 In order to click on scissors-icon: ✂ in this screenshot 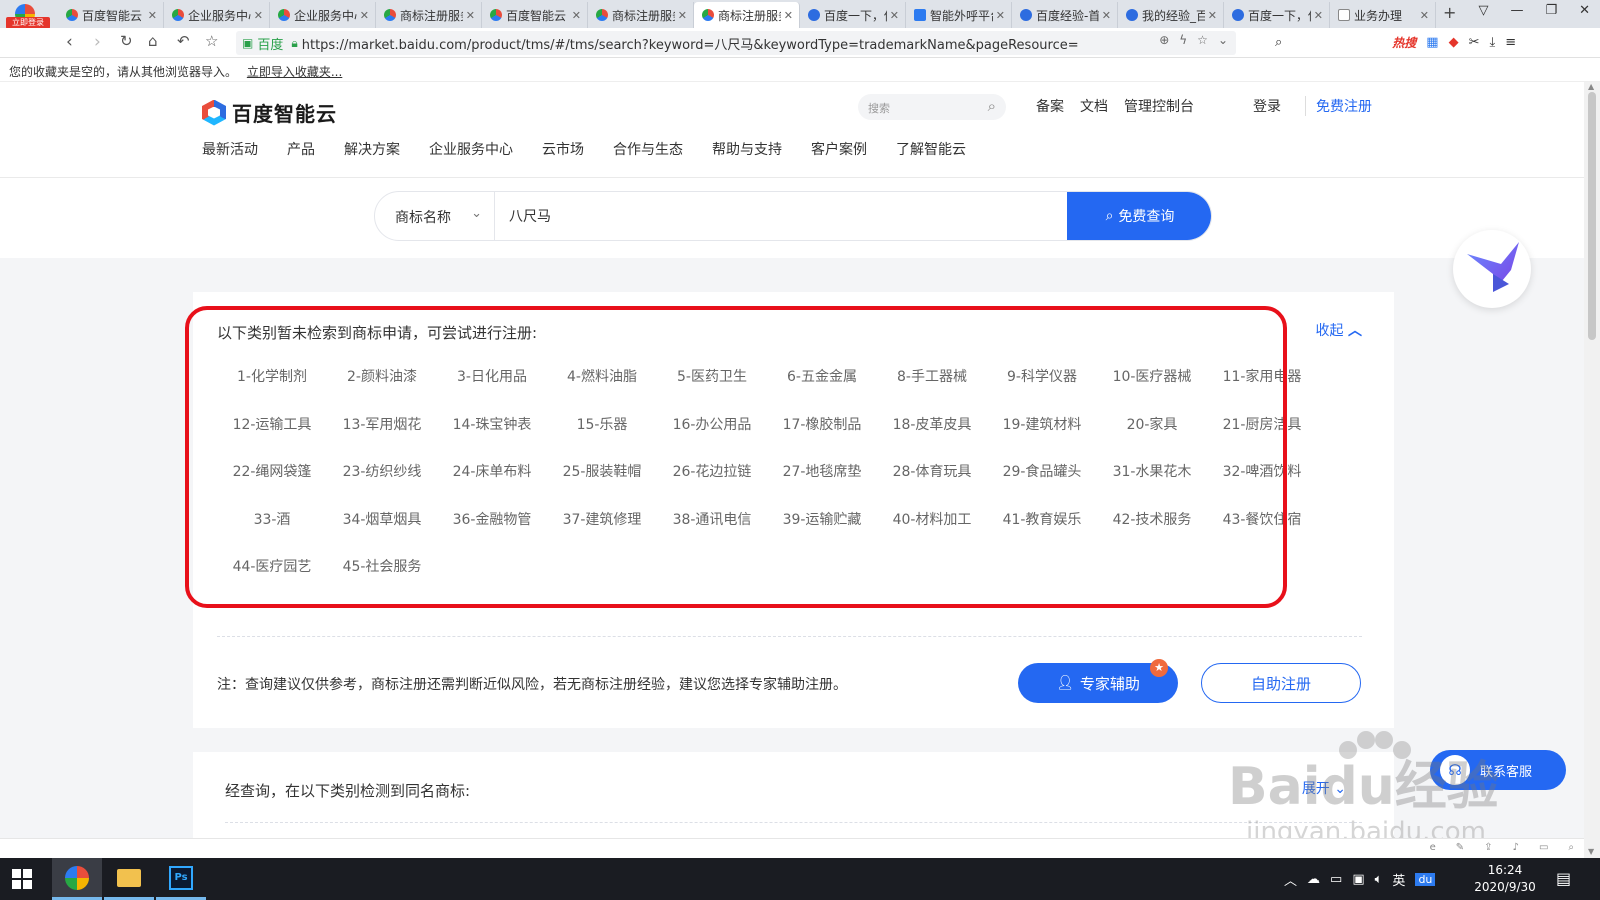, I will do `click(1474, 42)`.